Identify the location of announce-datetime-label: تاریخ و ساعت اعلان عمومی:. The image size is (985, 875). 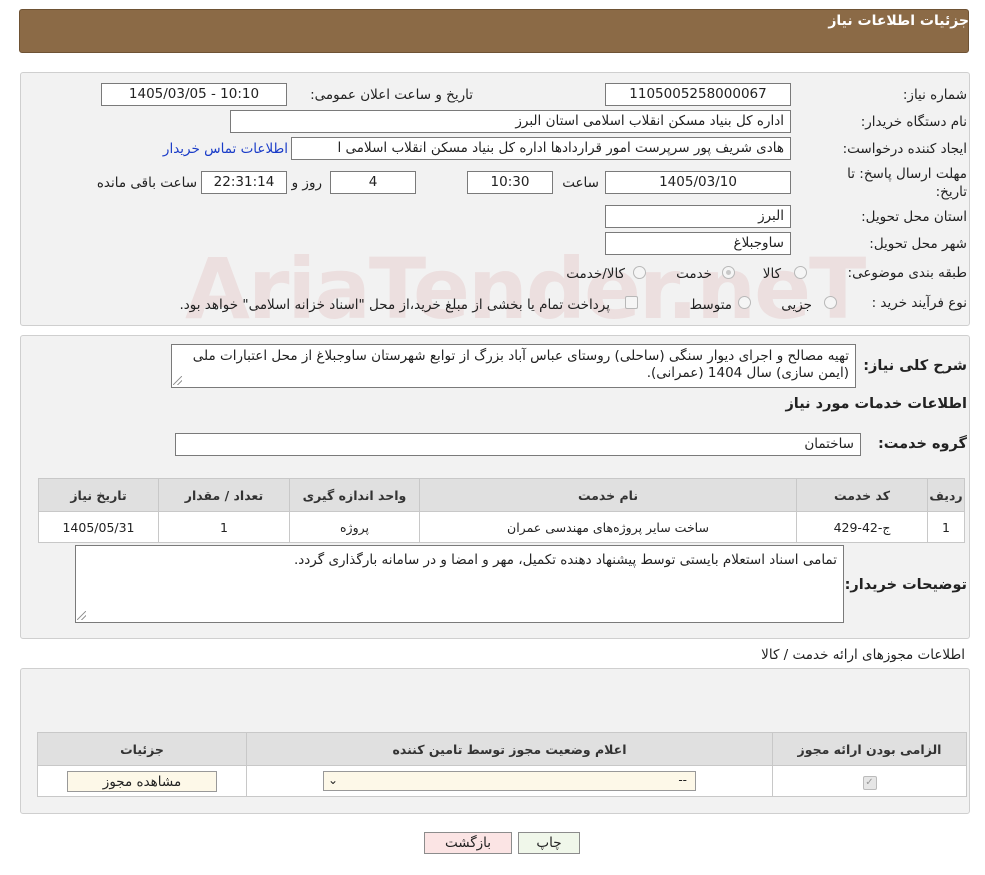
(391, 95).